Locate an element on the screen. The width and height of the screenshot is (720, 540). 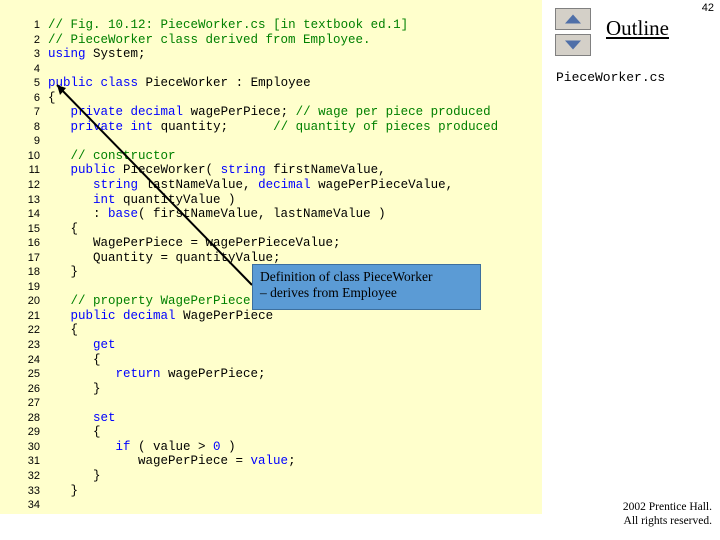
line-number: 33 is located at coordinates (33, 490).